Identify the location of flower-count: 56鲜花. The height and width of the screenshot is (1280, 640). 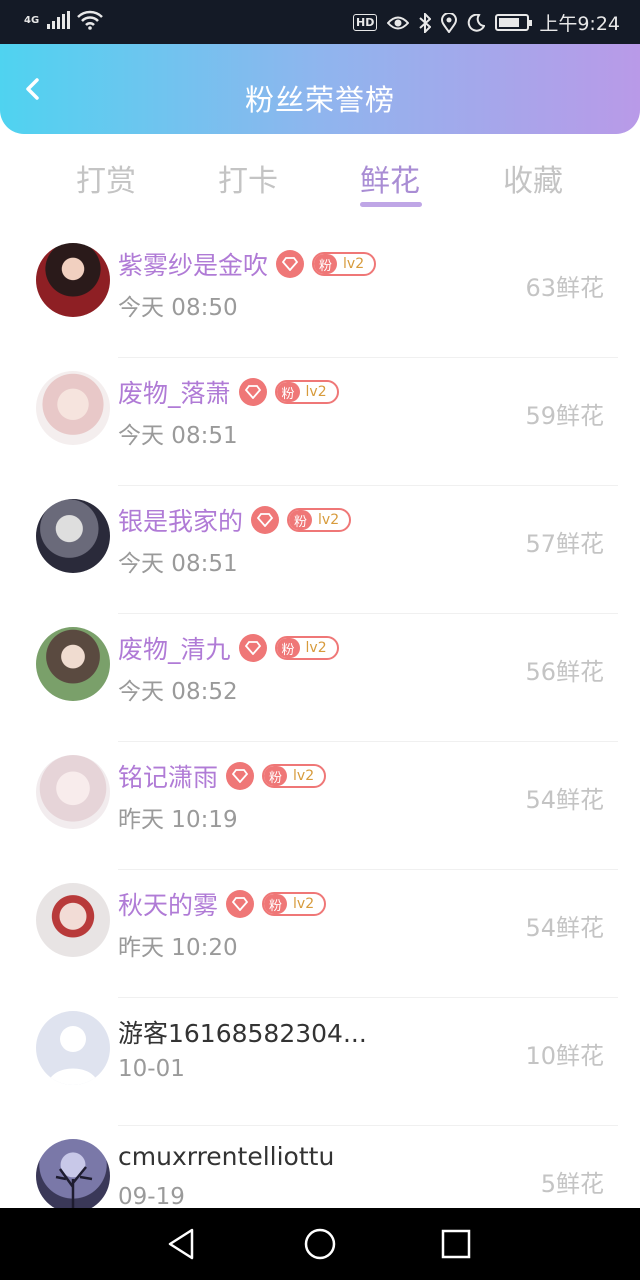
(564, 672).